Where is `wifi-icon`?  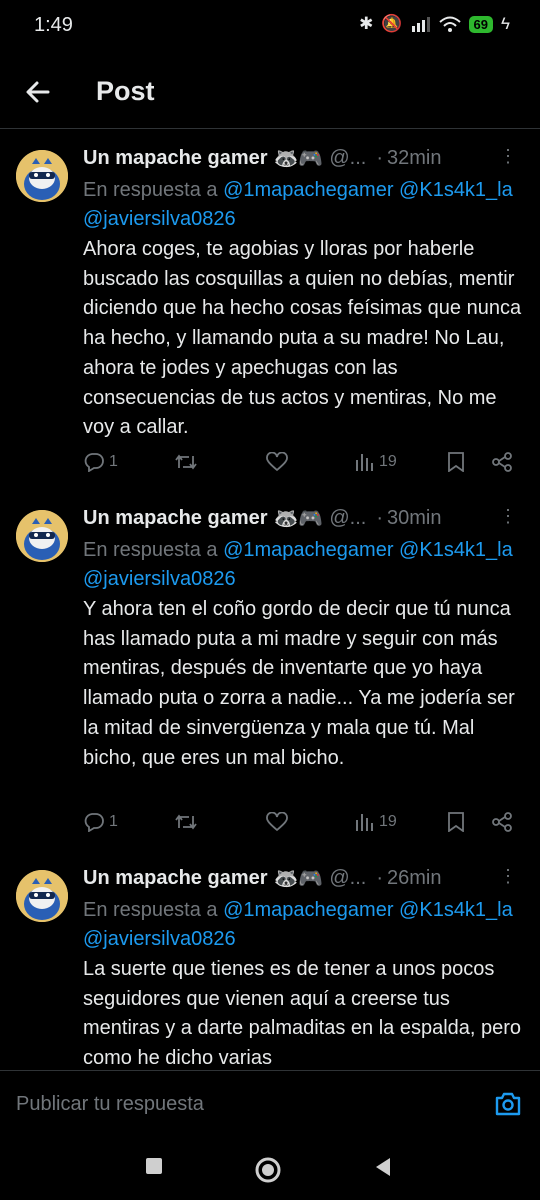 wifi-icon is located at coordinates (449, 24).